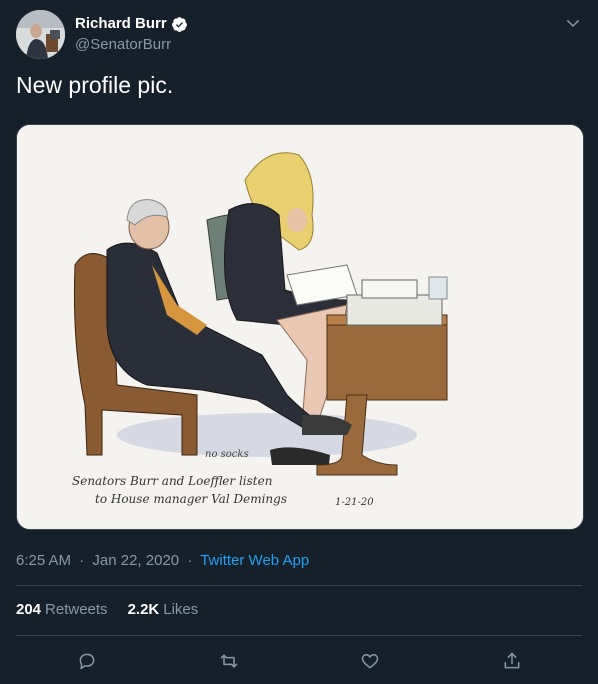  Describe the element at coordinates (117, 610) in the screenshot. I see `tweet-stats: 204 Retweets 2.2K Likes` at that location.